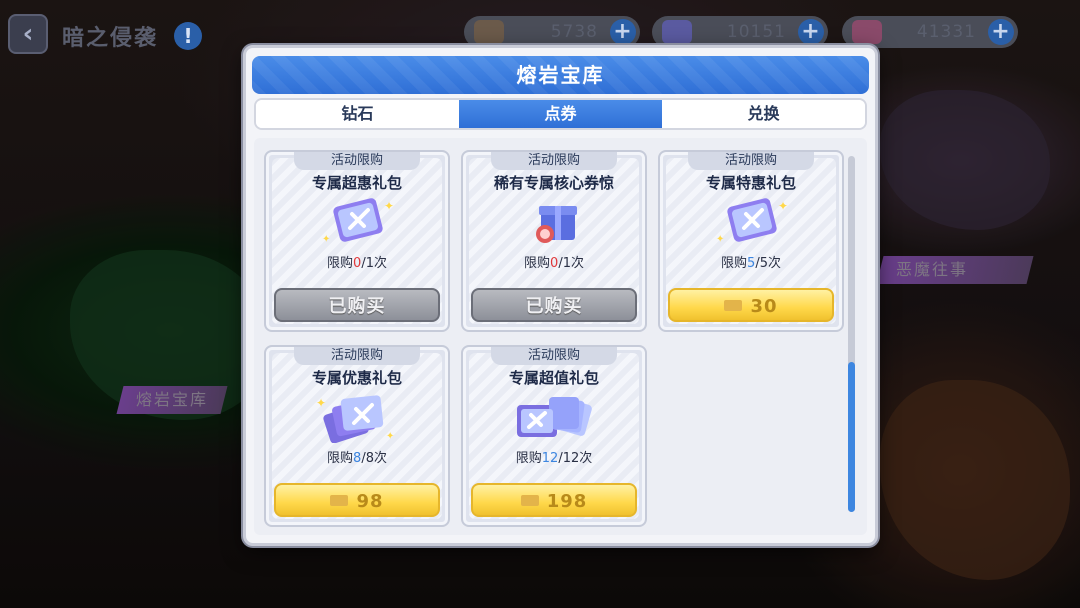 This screenshot has height=608, width=1080. Describe the element at coordinates (763, 114) in the screenshot. I see `tab-exchange: 兑换` at that location.